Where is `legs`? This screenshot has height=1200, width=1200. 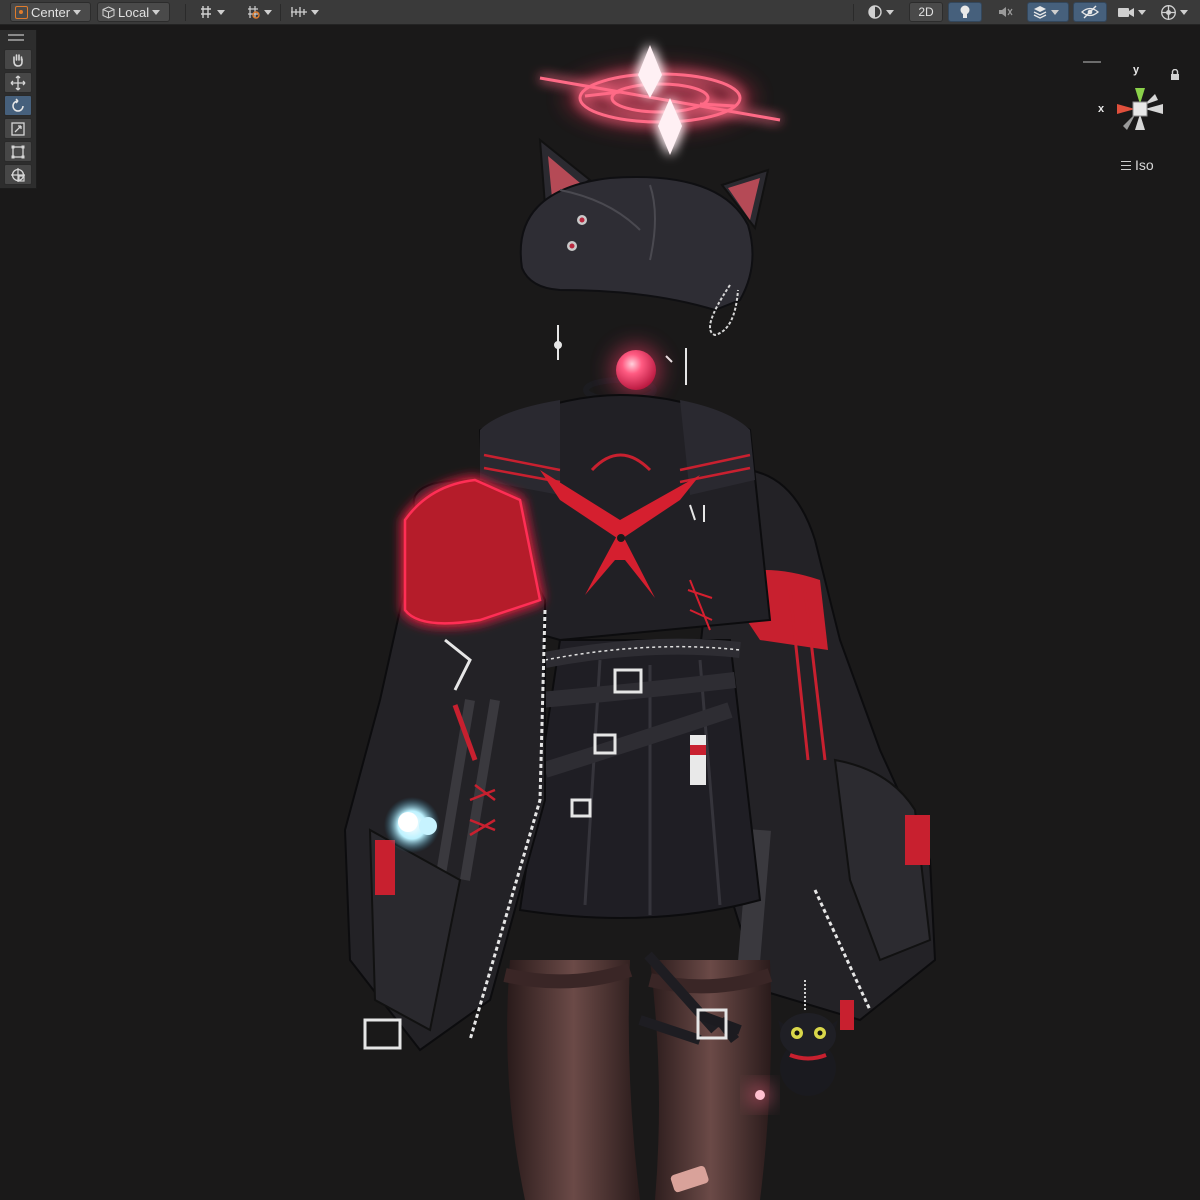
legs is located at coordinates (638, 1075).